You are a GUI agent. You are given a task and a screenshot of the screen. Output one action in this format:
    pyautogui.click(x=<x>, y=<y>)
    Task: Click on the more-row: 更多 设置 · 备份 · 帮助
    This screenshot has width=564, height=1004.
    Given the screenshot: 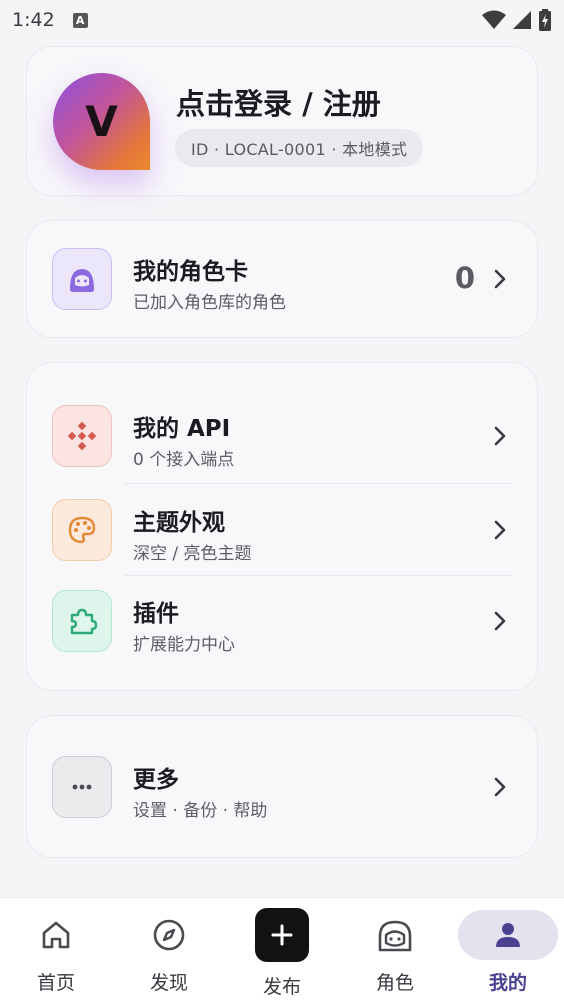 What is the action you would take?
    pyautogui.click(x=283, y=788)
    